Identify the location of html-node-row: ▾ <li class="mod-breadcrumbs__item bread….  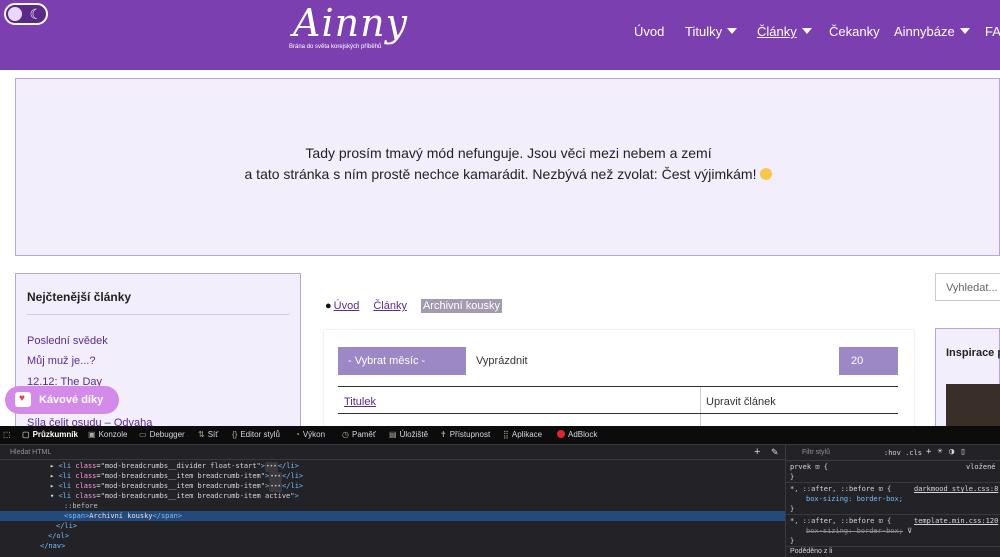
(174, 496).